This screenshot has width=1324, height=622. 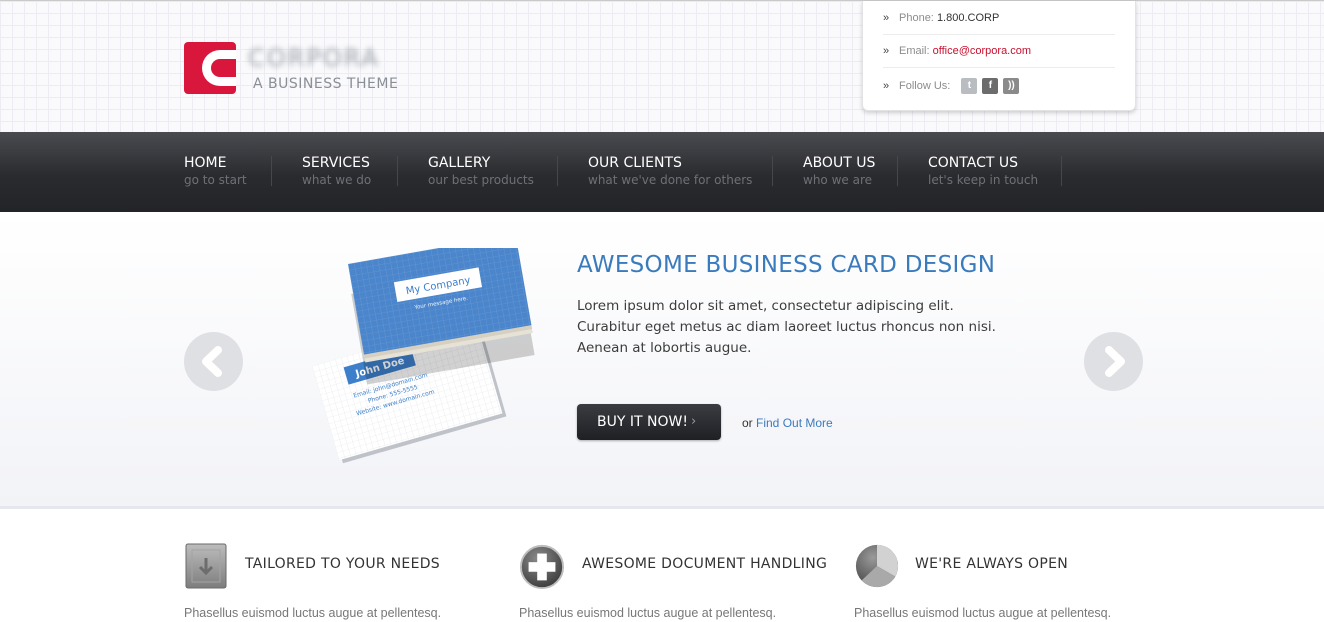 I want to click on nav-item-title: HOME, so click(x=205, y=163).